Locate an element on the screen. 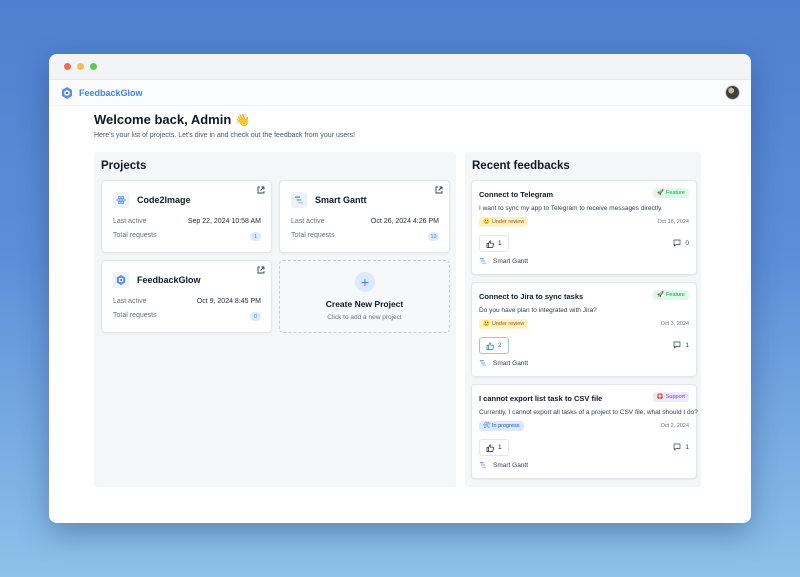  maximize-window-button is located at coordinates (93, 66).